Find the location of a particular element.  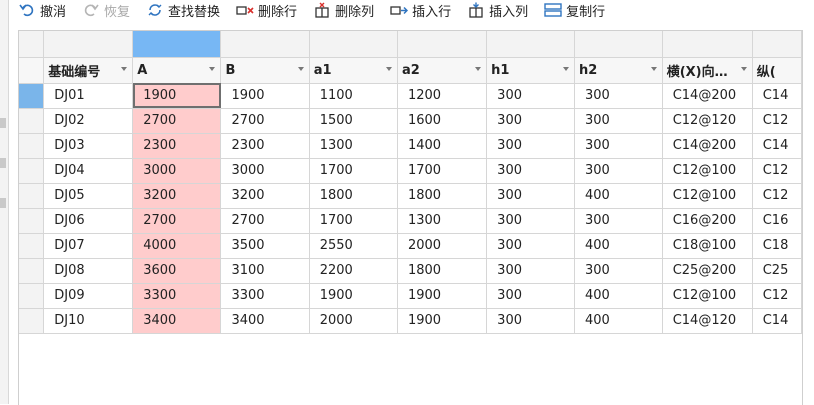

table-cell: C25 is located at coordinates (777, 271).